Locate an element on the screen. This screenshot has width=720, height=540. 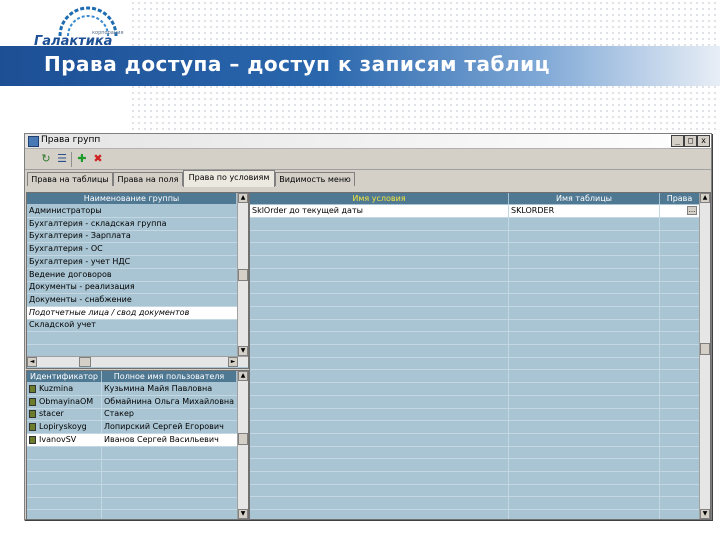
window-titlebar: Права групп _ □ x is located at coordinates (368, 141).